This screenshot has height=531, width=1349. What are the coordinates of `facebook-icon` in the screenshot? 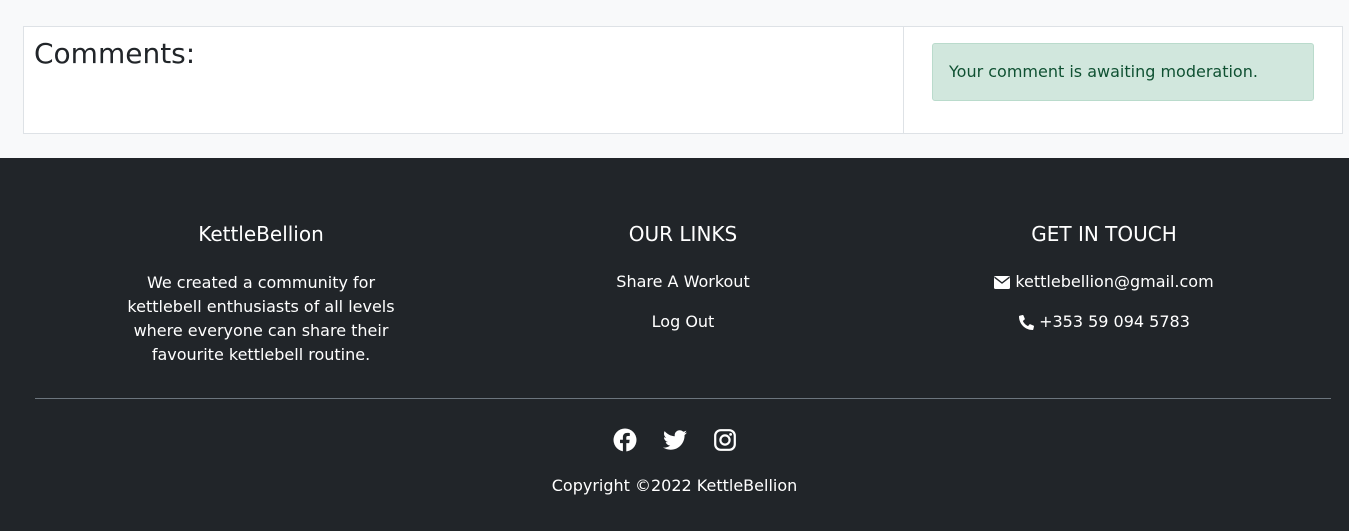 It's located at (625, 440).